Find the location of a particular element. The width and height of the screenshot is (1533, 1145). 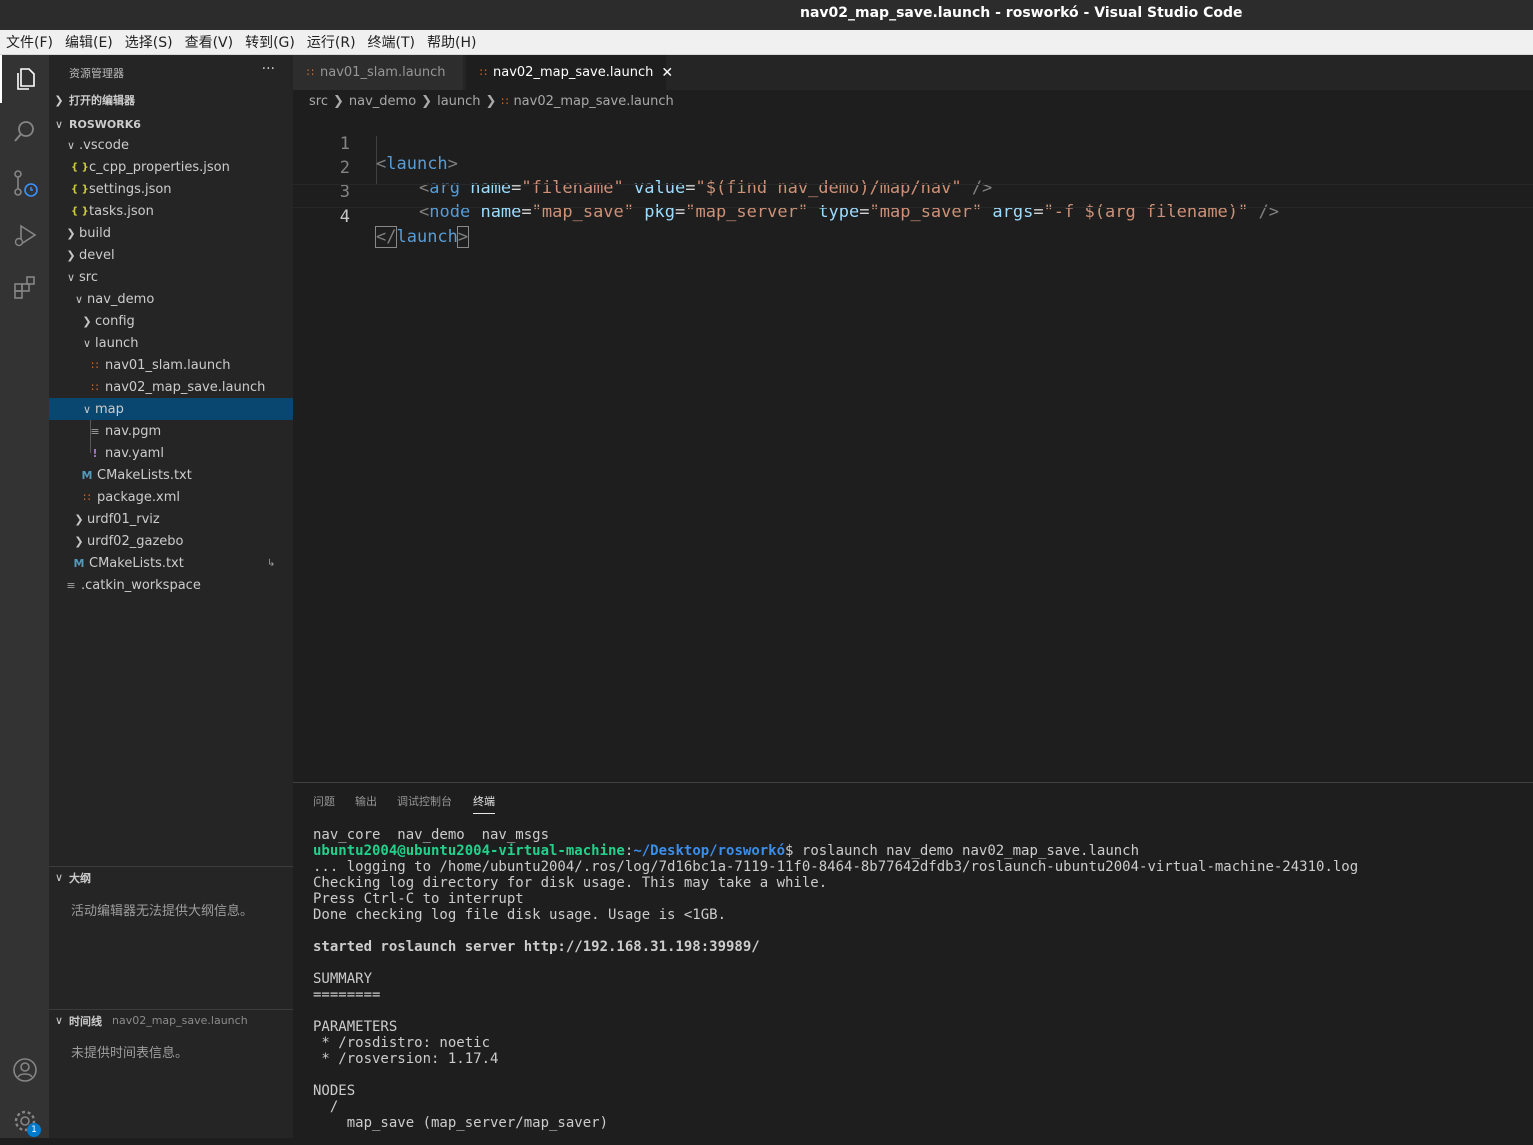

yaml-icon: ! is located at coordinates (95, 453).